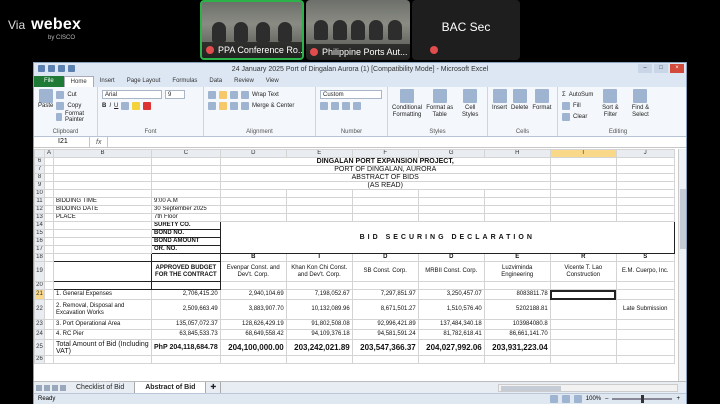 Image resolution: width=720 pixels, height=404 pixels. What do you see at coordinates (104, 106) in the screenshot?
I see `bold-button: B` at bounding box center [104, 106].